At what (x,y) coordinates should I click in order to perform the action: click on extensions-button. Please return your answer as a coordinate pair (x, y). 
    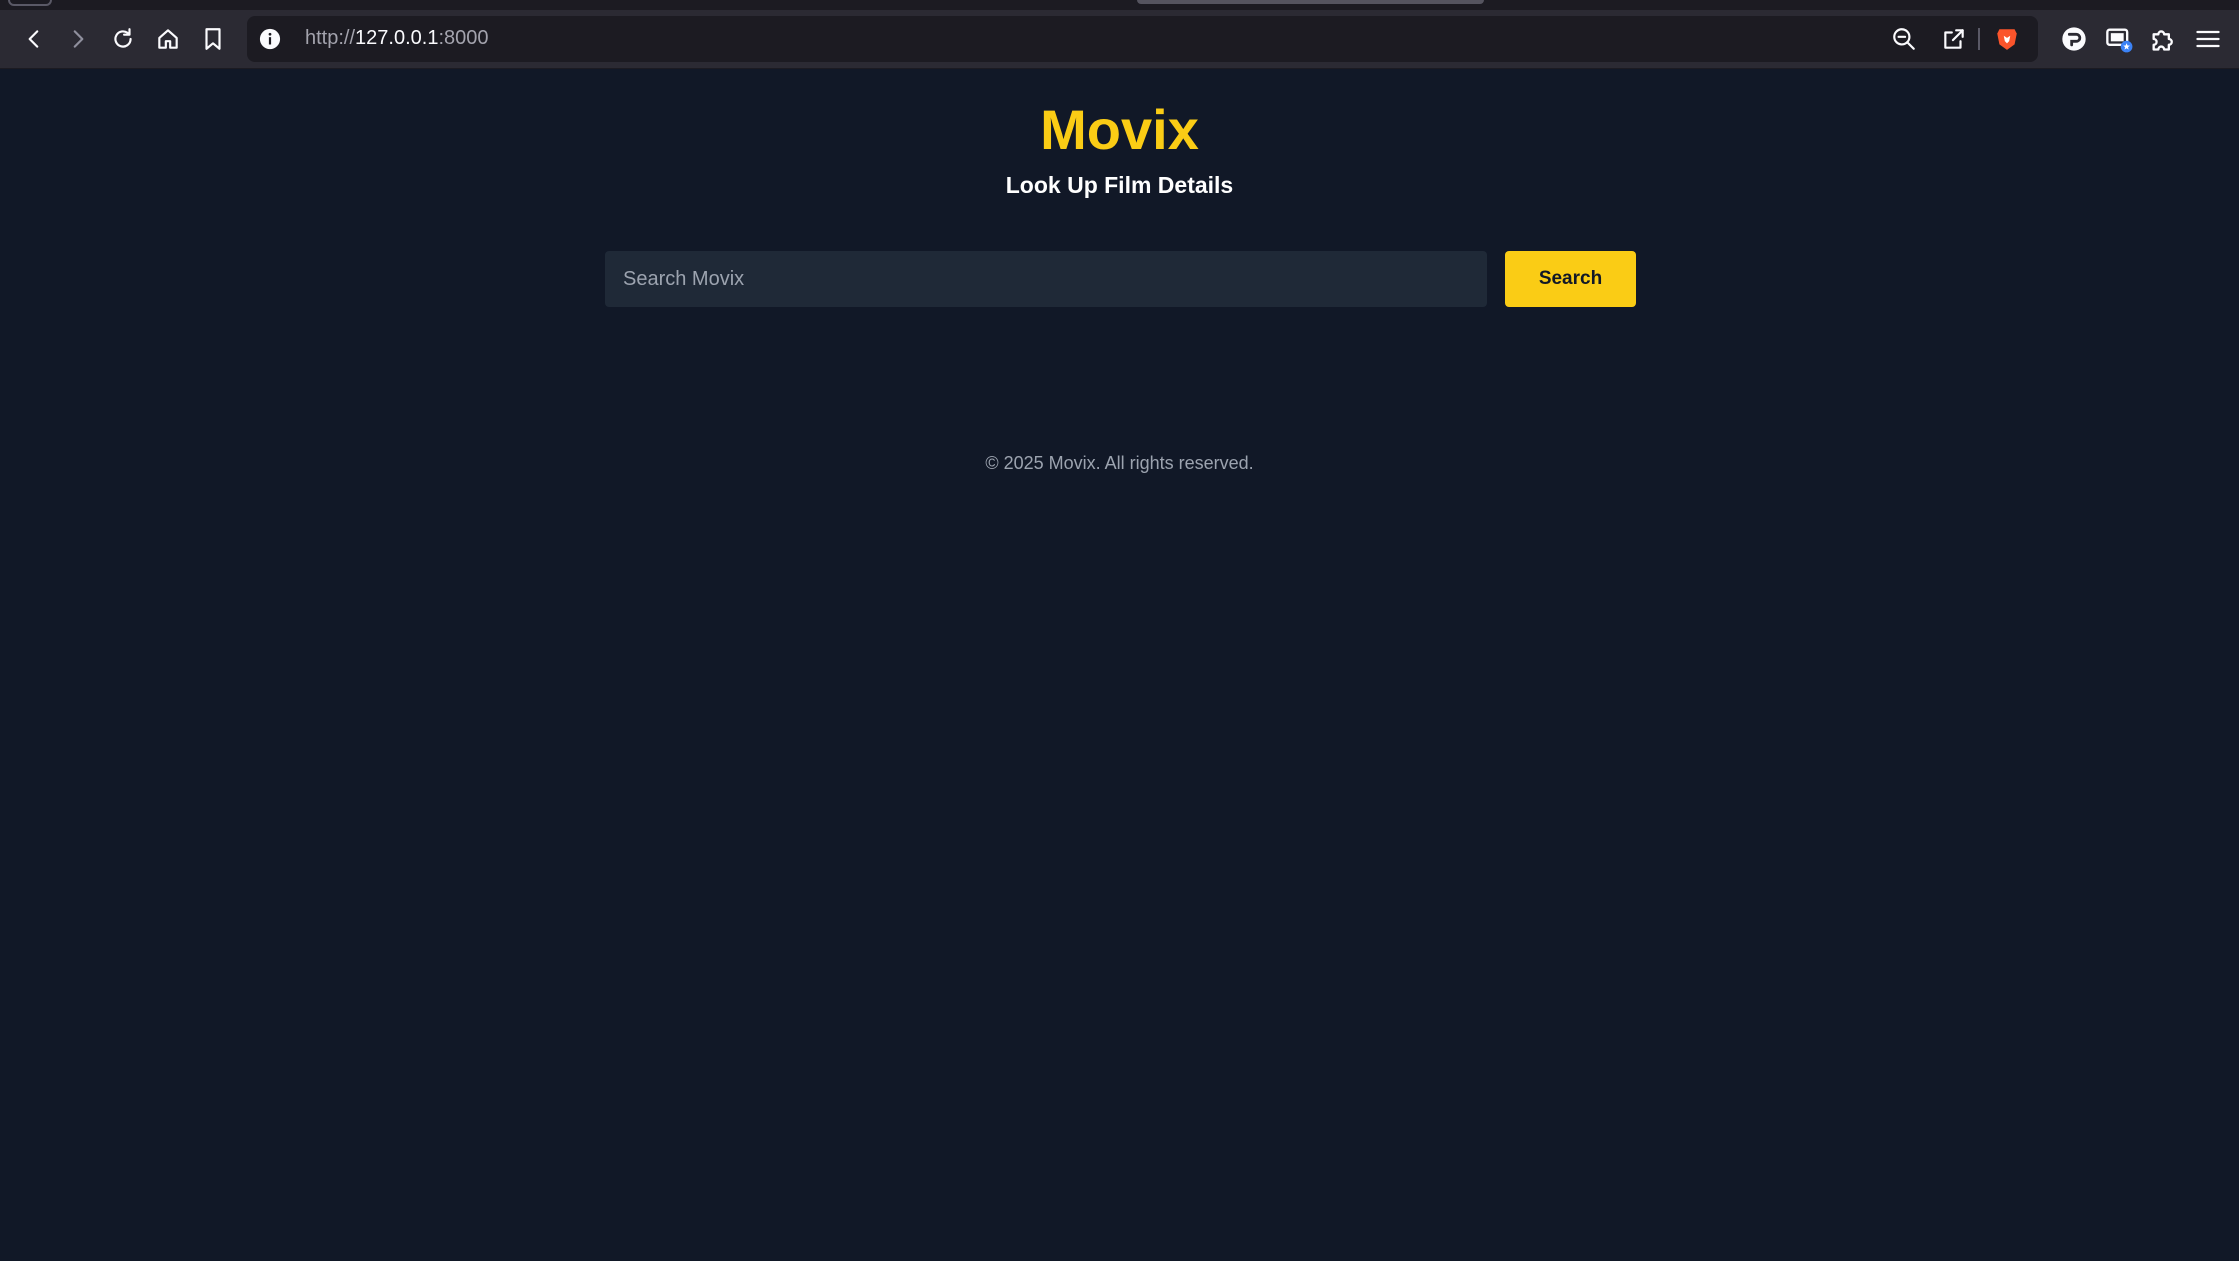
    Looking at the image, I should click on (2163, 39).